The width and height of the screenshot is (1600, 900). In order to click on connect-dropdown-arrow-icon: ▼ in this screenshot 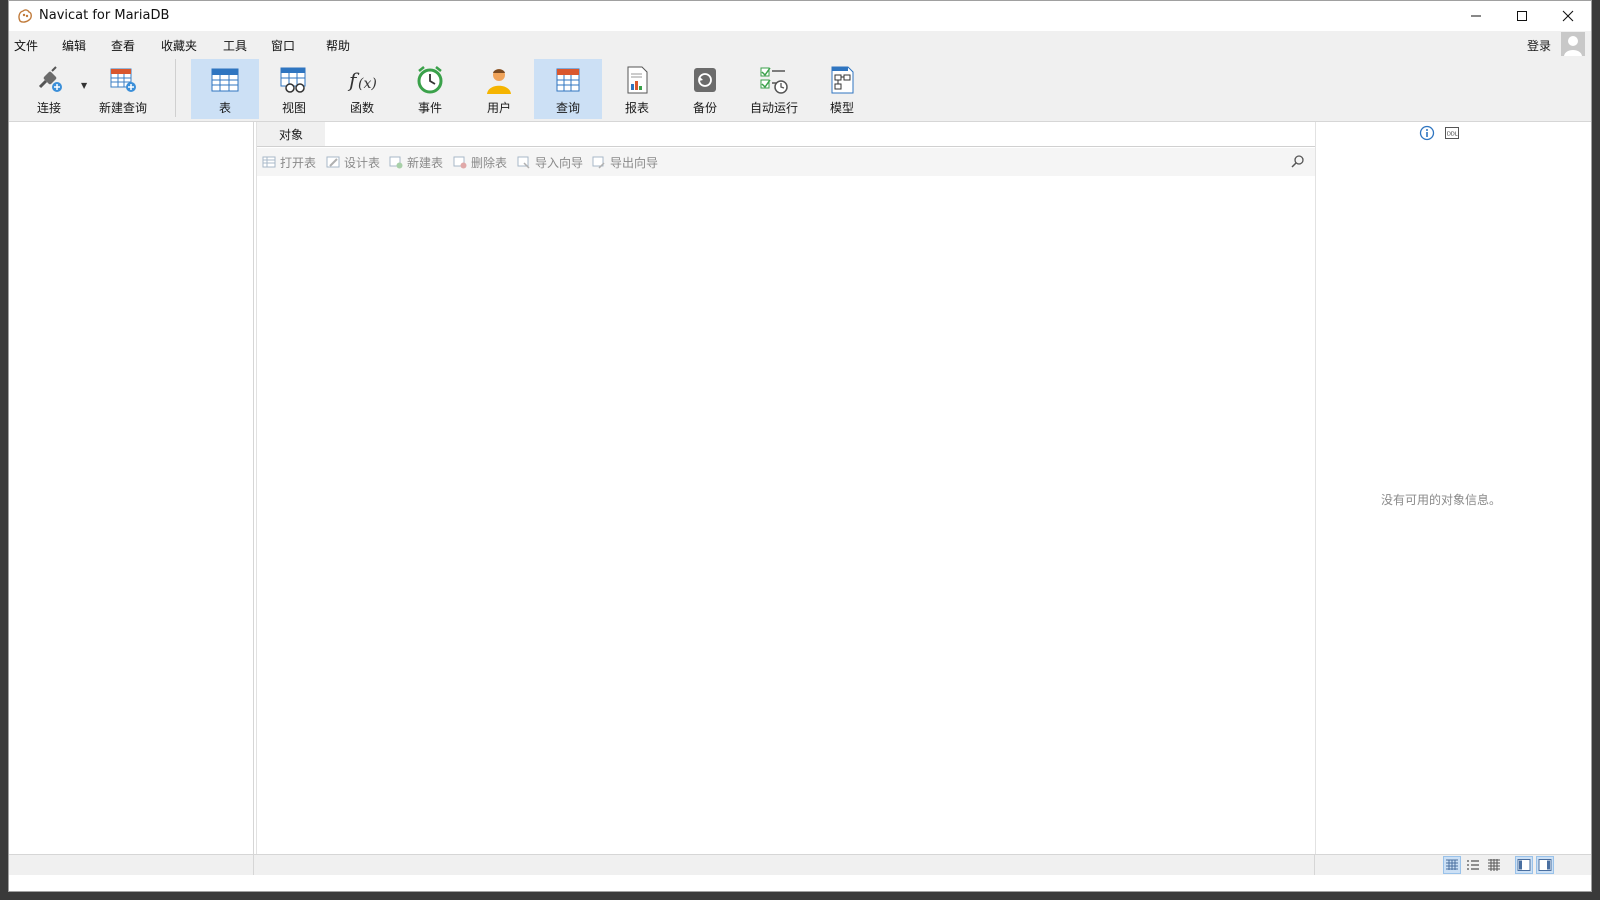, I will do `click(84, 85)`.